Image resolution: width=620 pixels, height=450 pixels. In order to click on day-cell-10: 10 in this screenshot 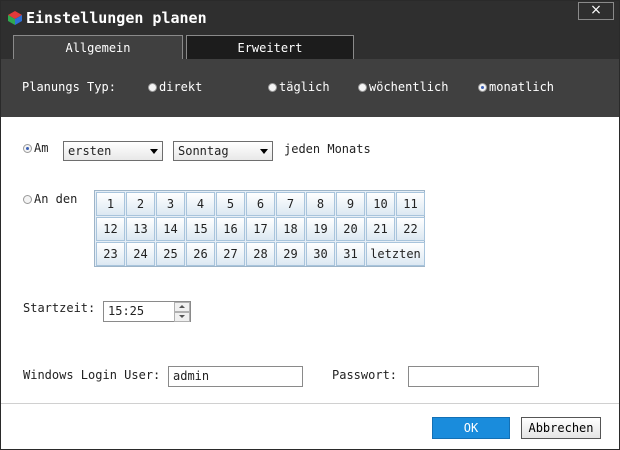, I will do `click(380, 204)`.